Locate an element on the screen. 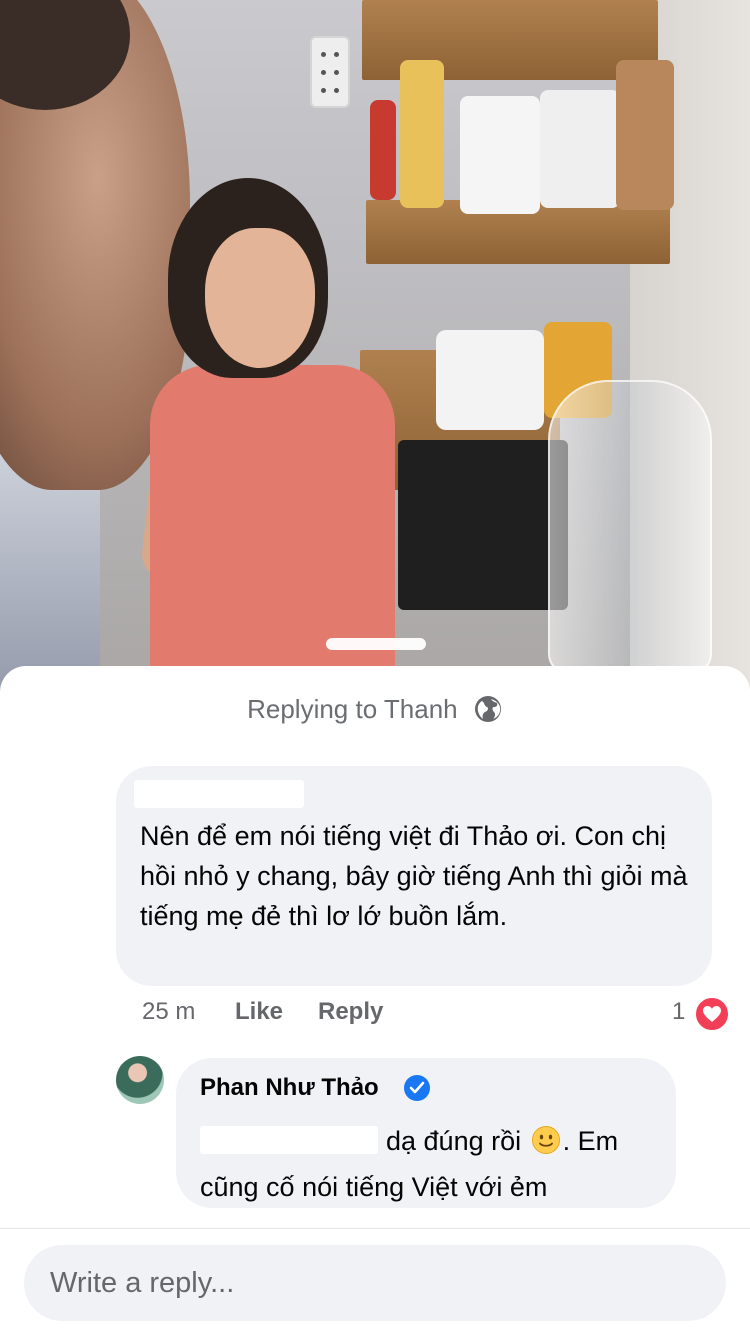  sheet-drag-handle is located at coordinates (376, 644).